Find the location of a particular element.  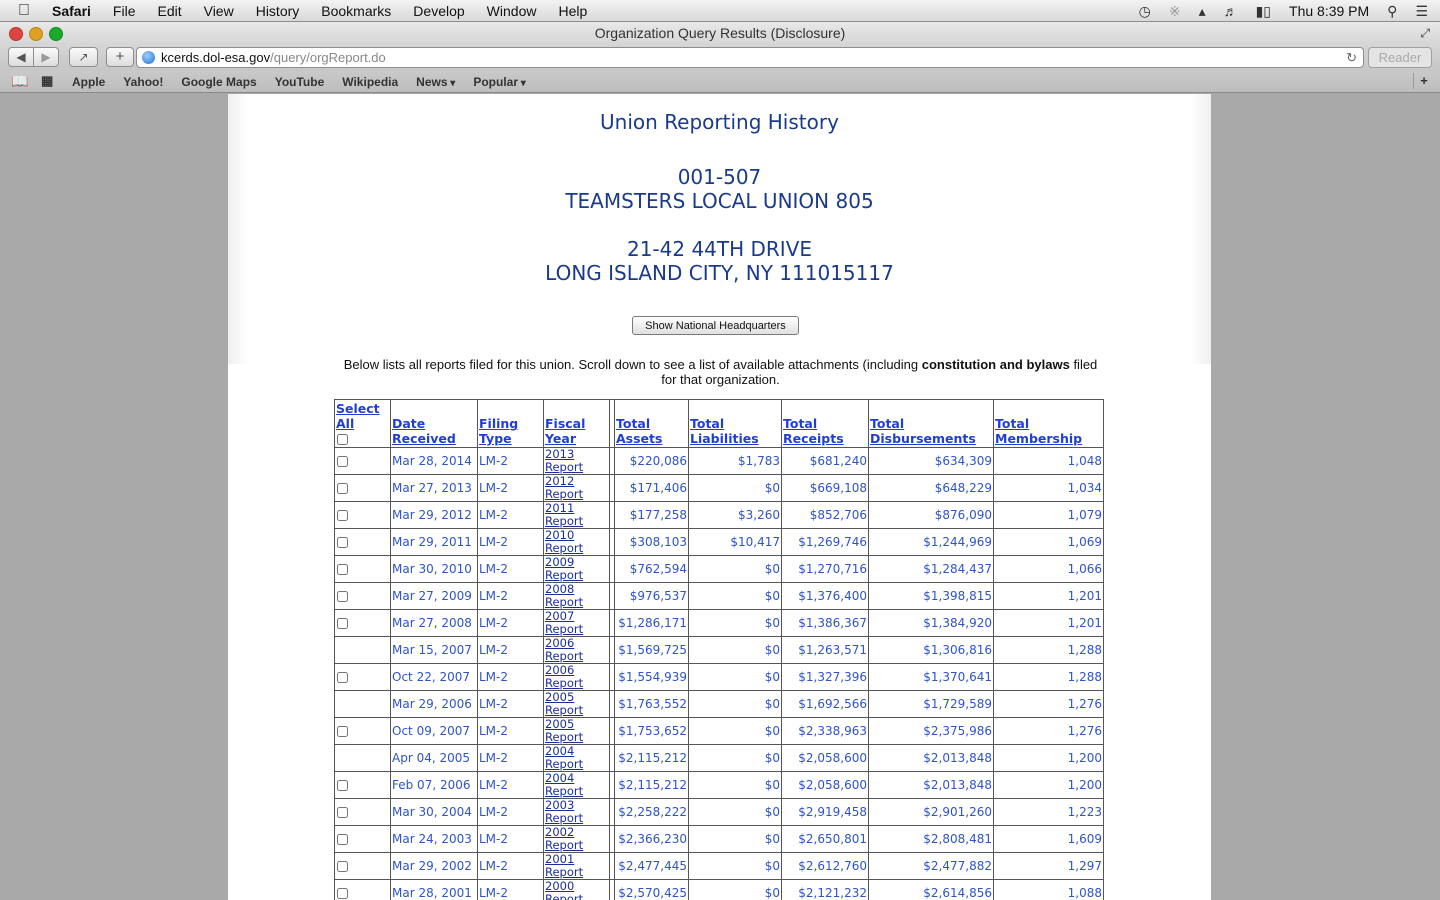

fullscreen-icon: ⤢ is located at coordinates (1425, 33).